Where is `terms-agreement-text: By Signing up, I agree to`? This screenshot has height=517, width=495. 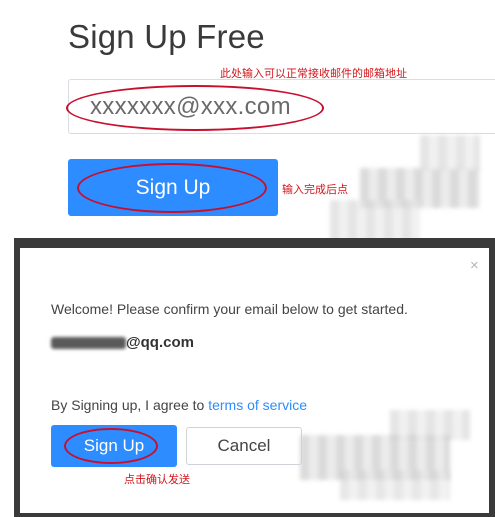 terms-agreement-text: By Signing up, I agree to is located at coordinates (130, 405).